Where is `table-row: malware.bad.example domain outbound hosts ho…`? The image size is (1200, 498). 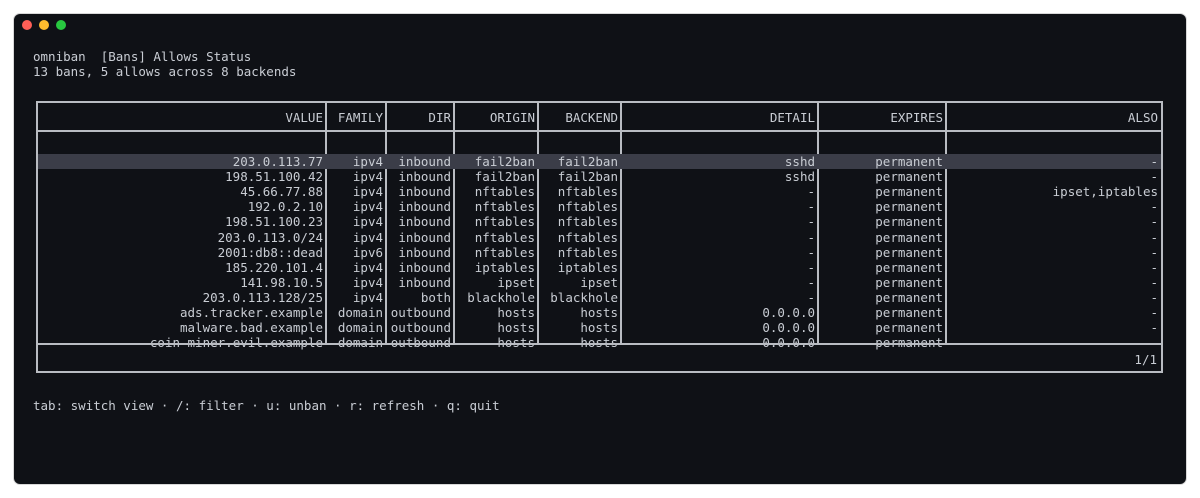
table-row: malware.bad.example domain outbound hosts ho… is located at coordinates (599, 327).